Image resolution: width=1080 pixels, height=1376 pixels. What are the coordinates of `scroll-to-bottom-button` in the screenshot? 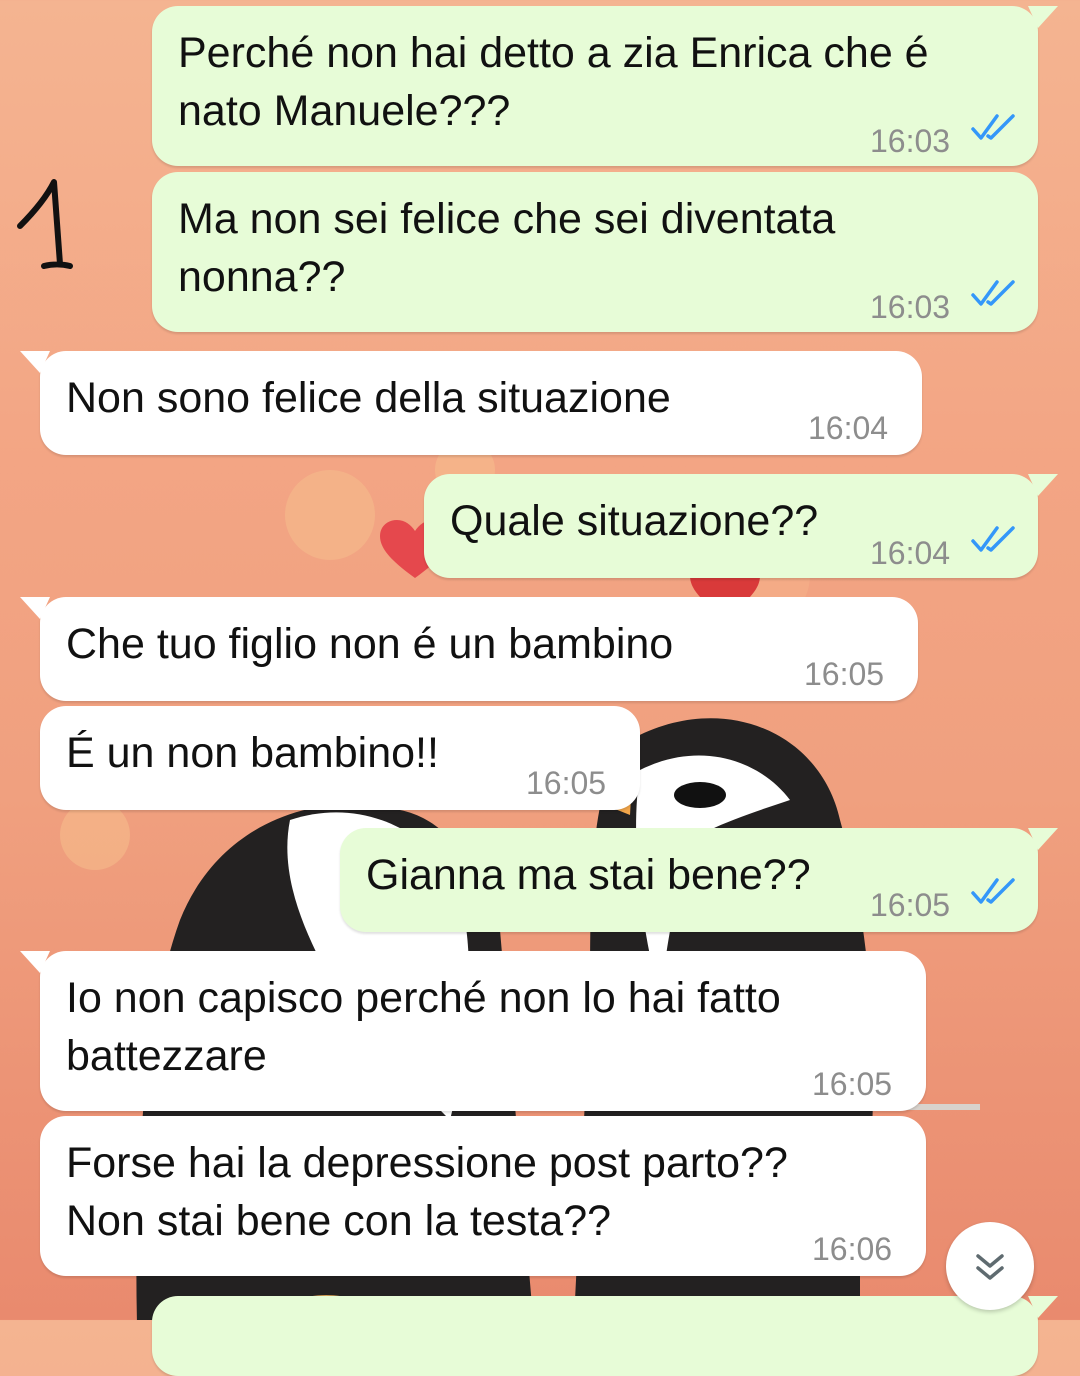 It's located at (990, 1266).